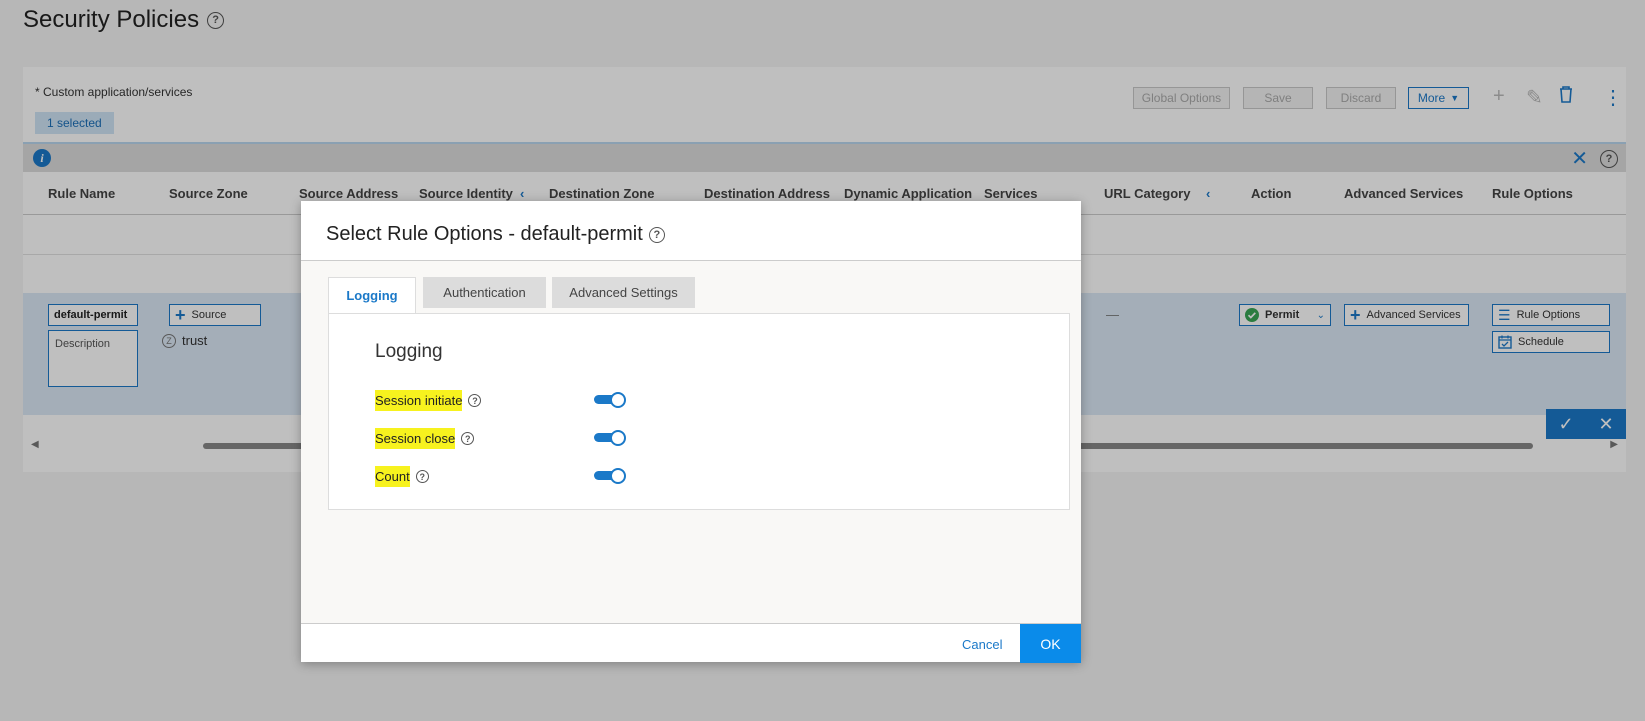 The image size is (1645, 721). I want to click on cancel-button: Cancel, so click(982, 644).